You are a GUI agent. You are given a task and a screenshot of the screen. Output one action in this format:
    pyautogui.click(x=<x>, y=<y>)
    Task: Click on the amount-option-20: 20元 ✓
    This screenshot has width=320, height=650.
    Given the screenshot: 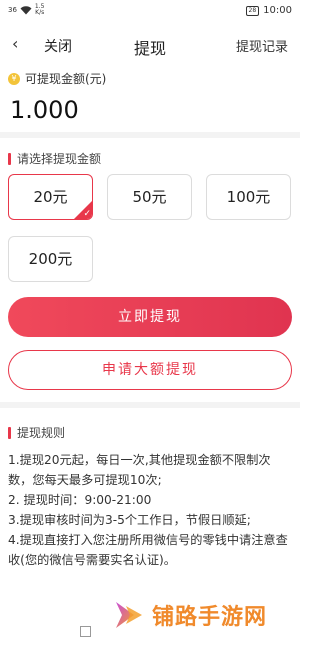 What is the action you would take?
    pyautogui.click(x=50, y=197)
    